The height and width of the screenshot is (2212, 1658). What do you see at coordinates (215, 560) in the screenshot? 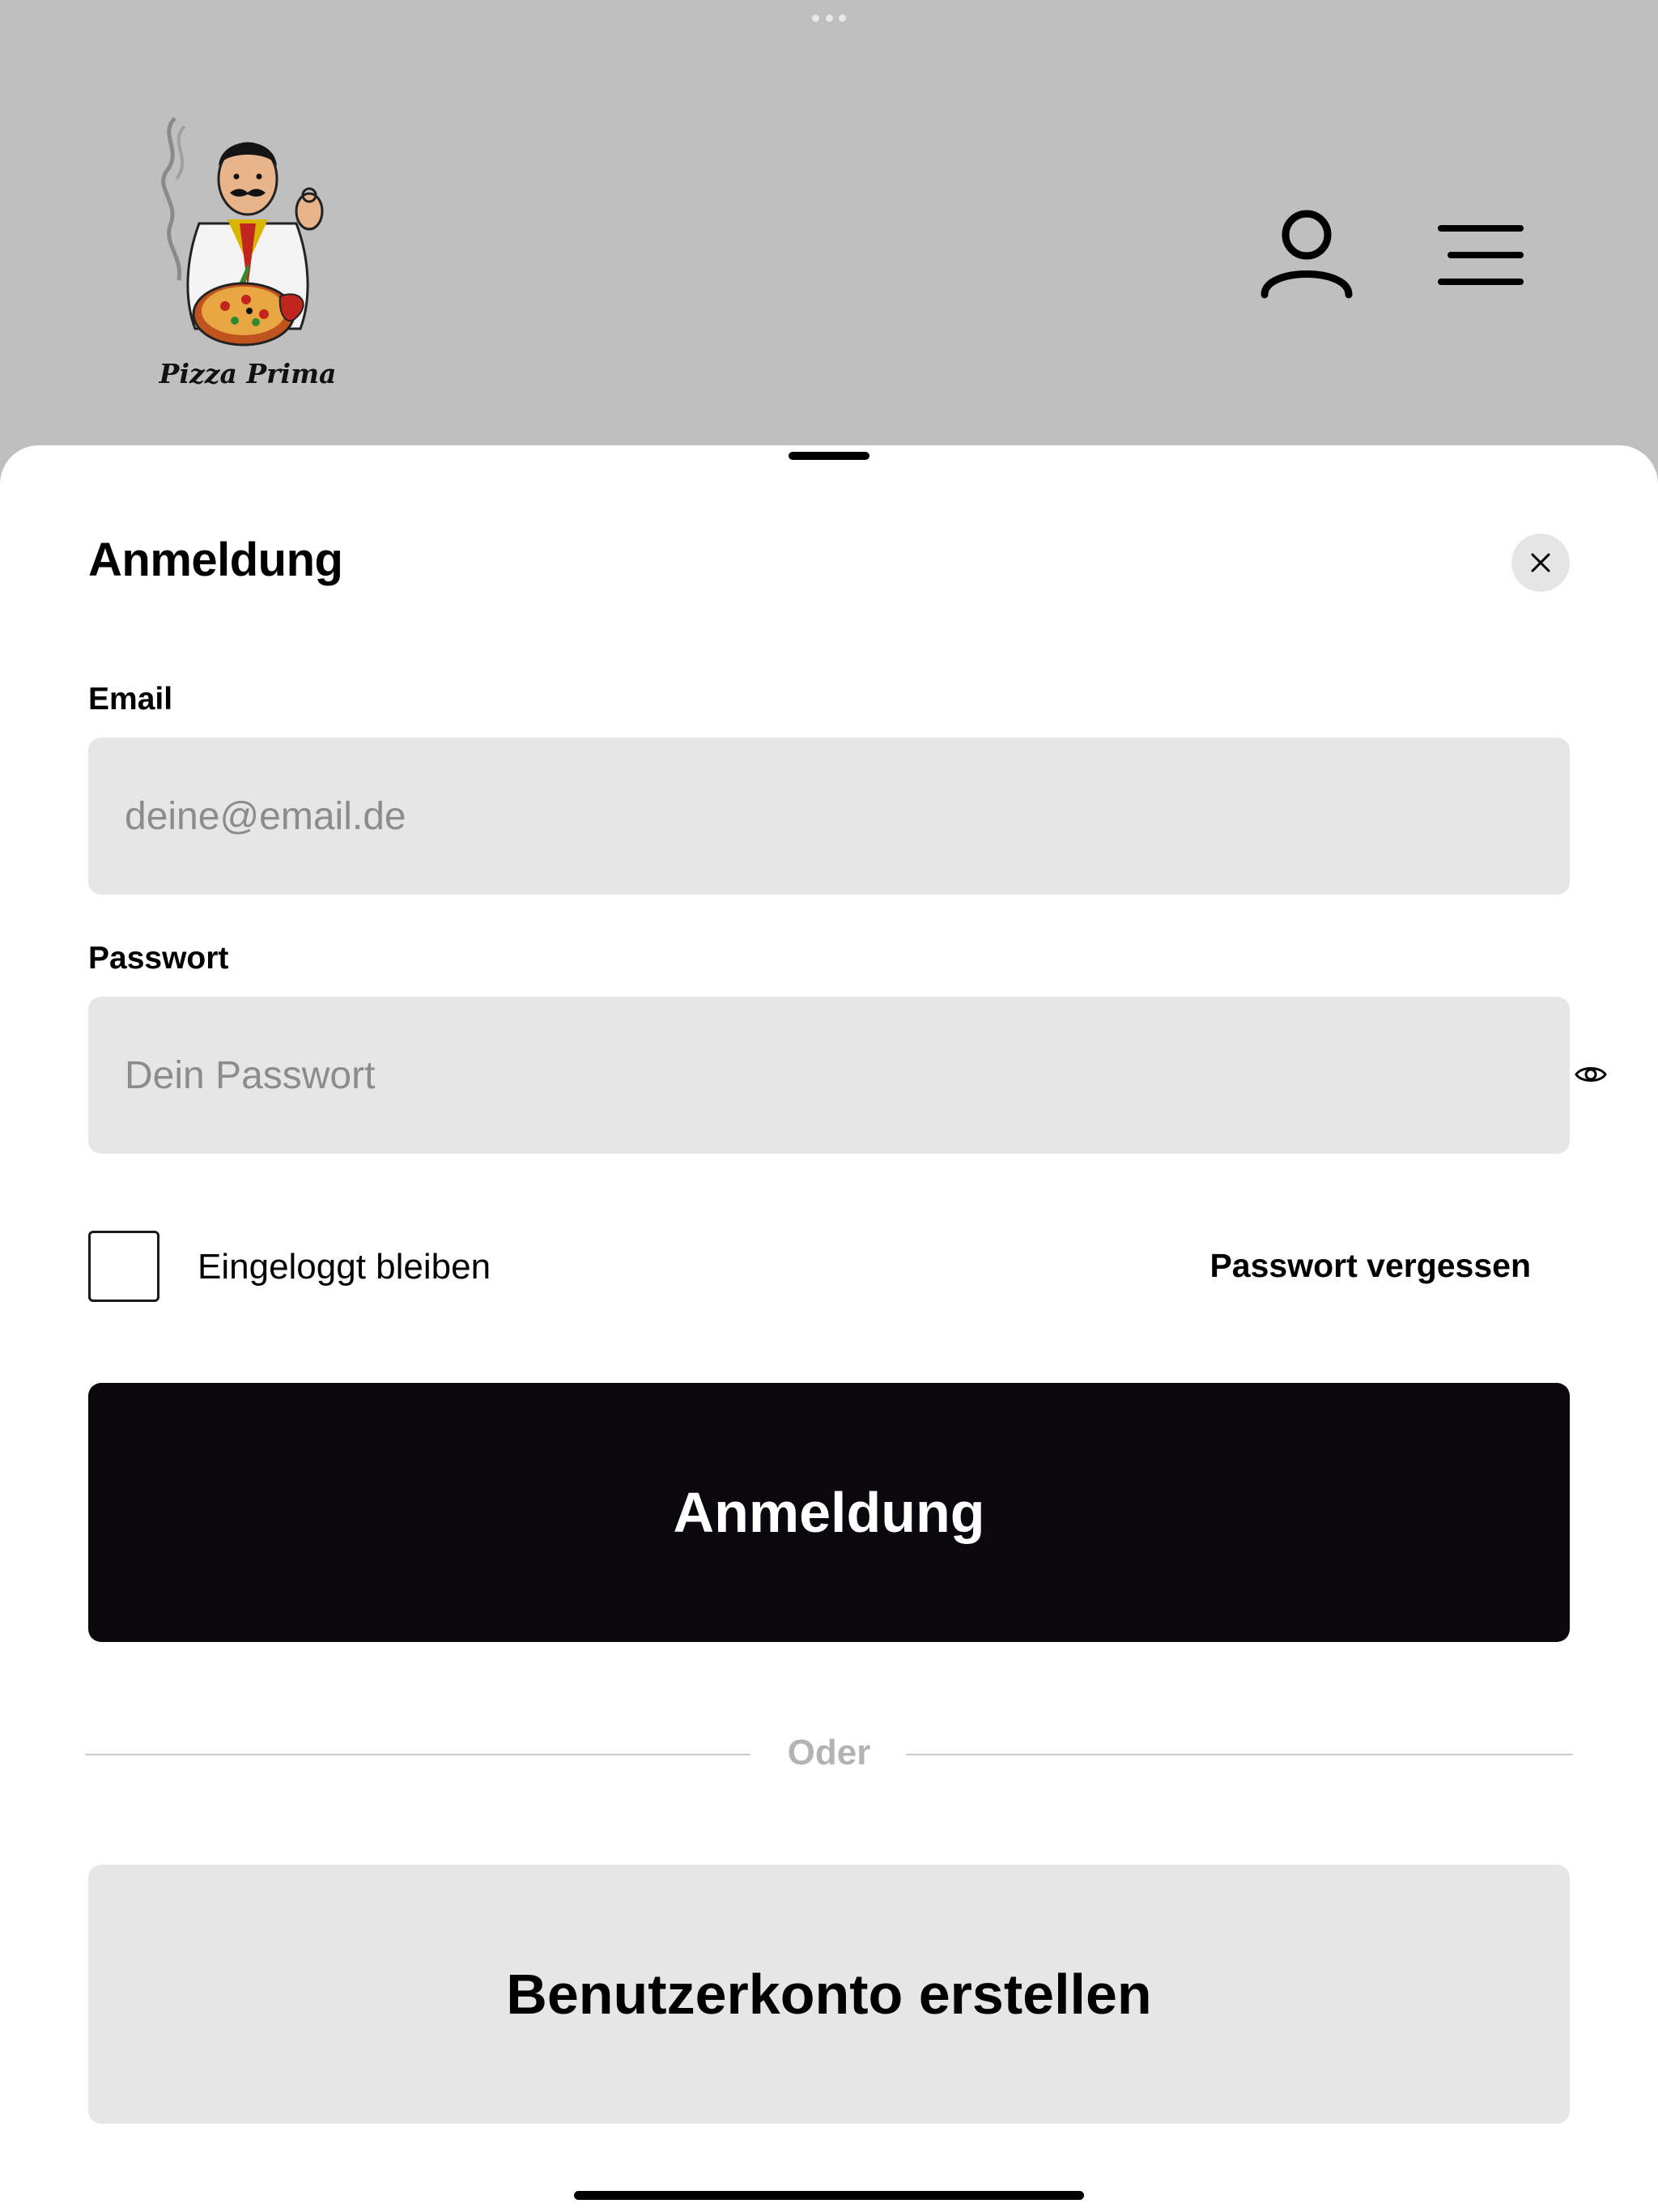
I see `sheet-title: Anmeldung` at bounding box center [215, 560].